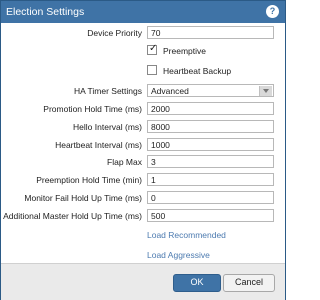  What do you see at coordinates (45, 12) in the screenshot?
I see `dialog-title: Election Settings` at bounding box center [45, 12].